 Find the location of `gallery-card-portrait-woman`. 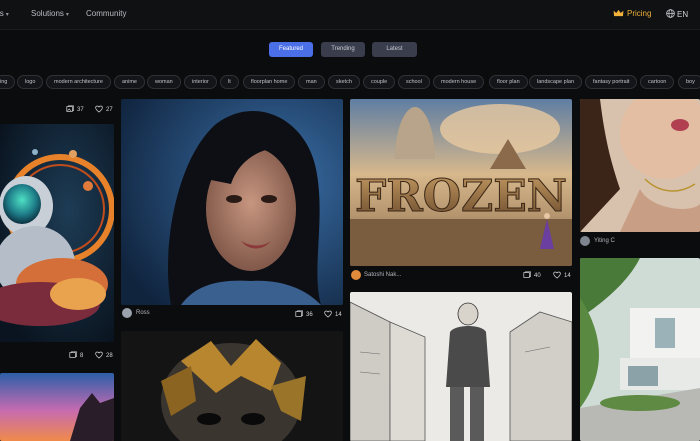

gallery-card-portrait-woman is located at coordinates (232, 202).